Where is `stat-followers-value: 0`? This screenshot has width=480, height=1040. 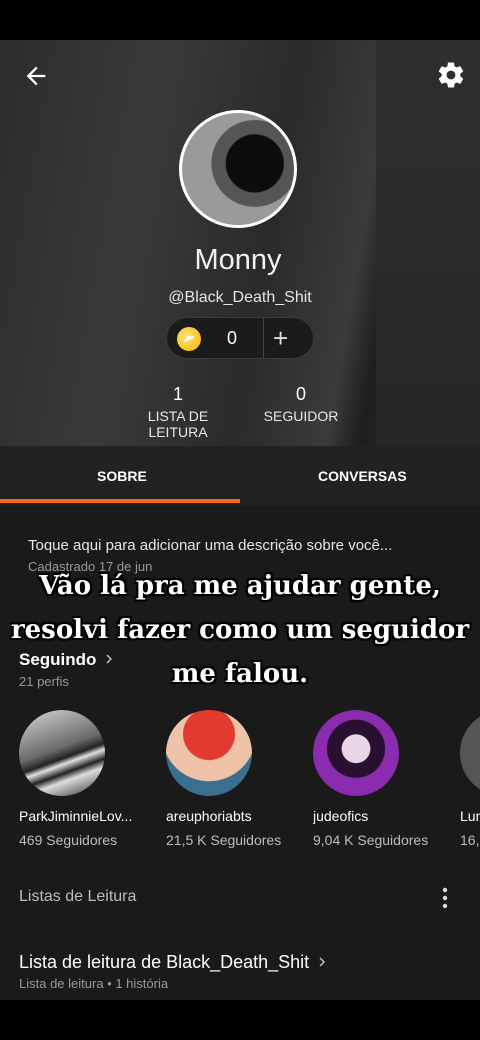 stat-followers-value: 0 is located at coordinates (300, 394).